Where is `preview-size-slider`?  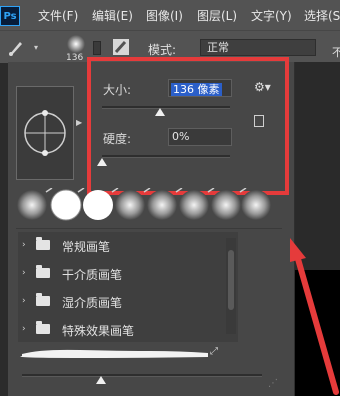
preview-size-slider is located at coordinates (142, 375).